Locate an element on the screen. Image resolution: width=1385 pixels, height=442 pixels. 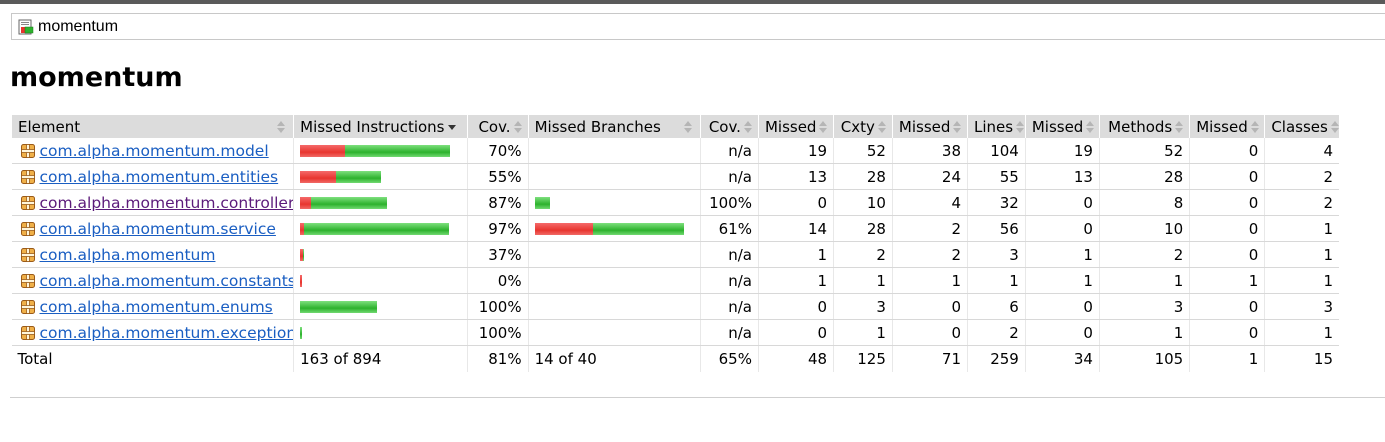
missed-lines: 0 is located at coordinates (929, 306).